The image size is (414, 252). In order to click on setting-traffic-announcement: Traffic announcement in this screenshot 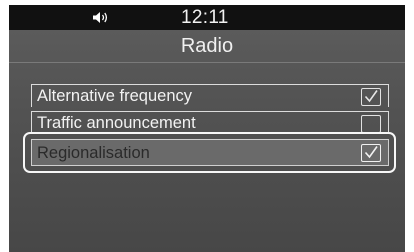, I will do `click(210, 122)`.